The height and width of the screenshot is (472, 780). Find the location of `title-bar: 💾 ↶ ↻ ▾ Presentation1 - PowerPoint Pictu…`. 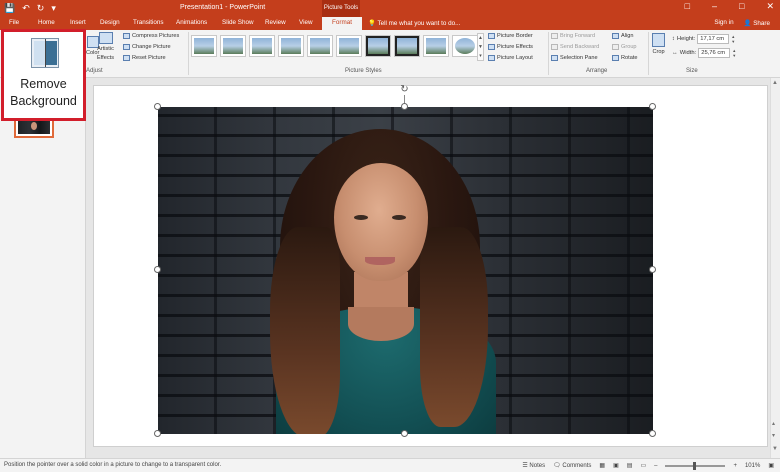

title-bar: 💾 ↶ ↻ ▾ Presentation1 - PowerPoint Pictu… is located at coordinates (390, 8).